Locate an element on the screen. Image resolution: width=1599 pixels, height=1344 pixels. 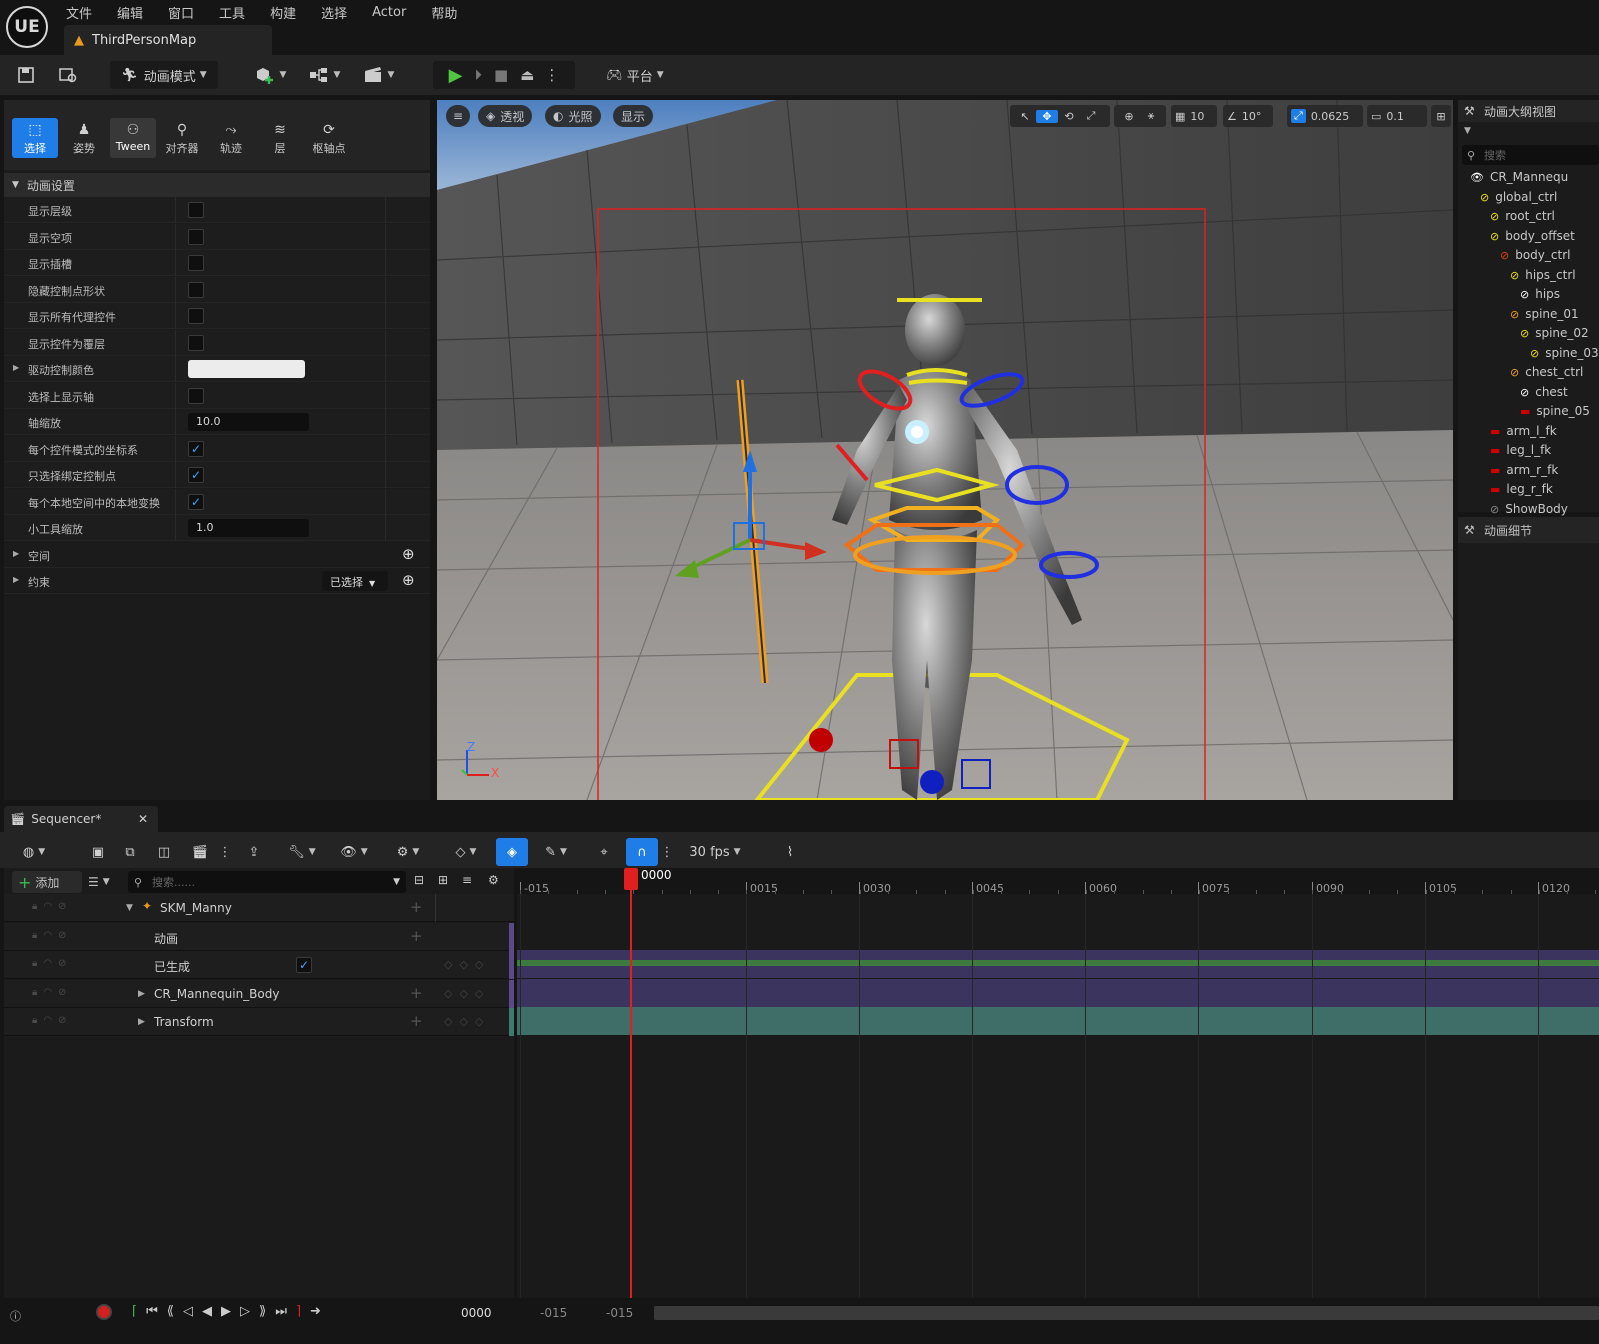
save-icon is located at coordinates (26, 75).